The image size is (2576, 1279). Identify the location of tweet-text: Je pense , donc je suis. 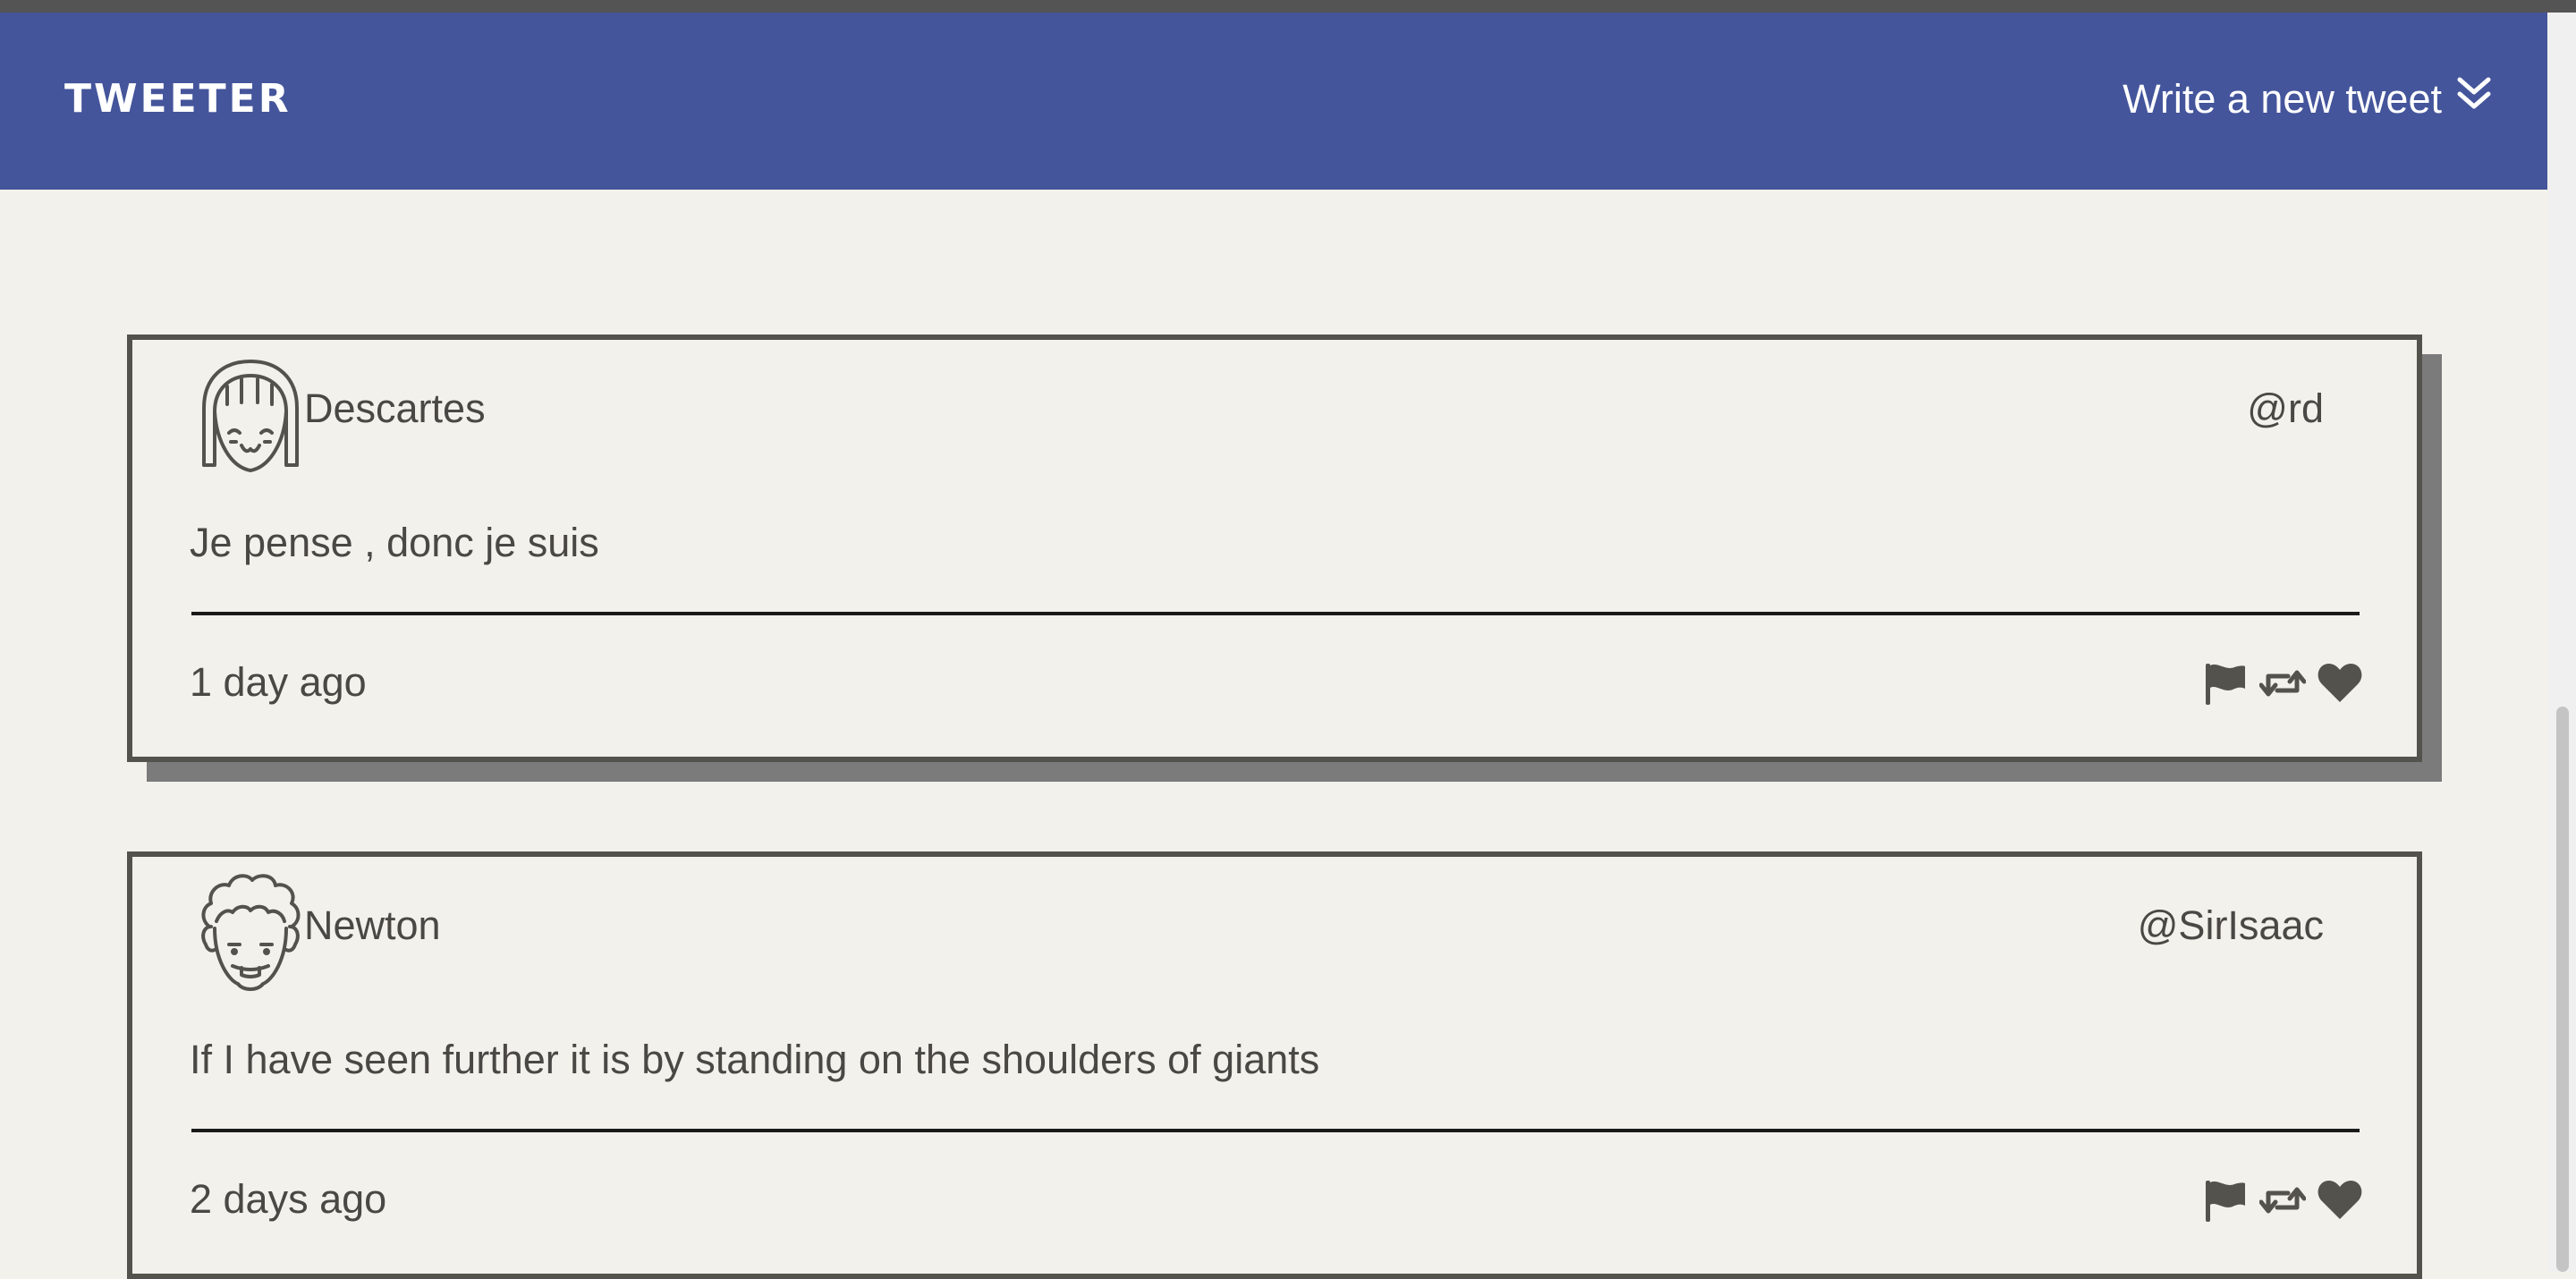
(394, 542).